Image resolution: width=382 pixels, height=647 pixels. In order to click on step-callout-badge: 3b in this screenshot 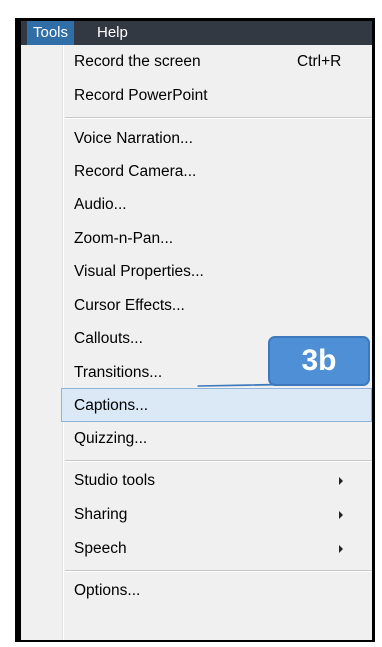, I will do `click(319, 361)`.